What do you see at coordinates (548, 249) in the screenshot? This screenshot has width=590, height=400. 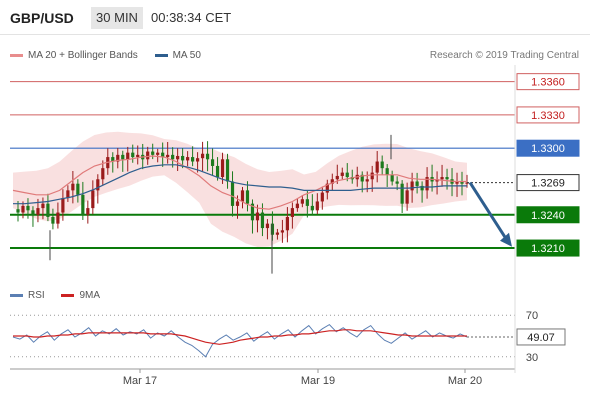 I see `level-label-1.3210: 1.3210` at bounding box center [548, 249].